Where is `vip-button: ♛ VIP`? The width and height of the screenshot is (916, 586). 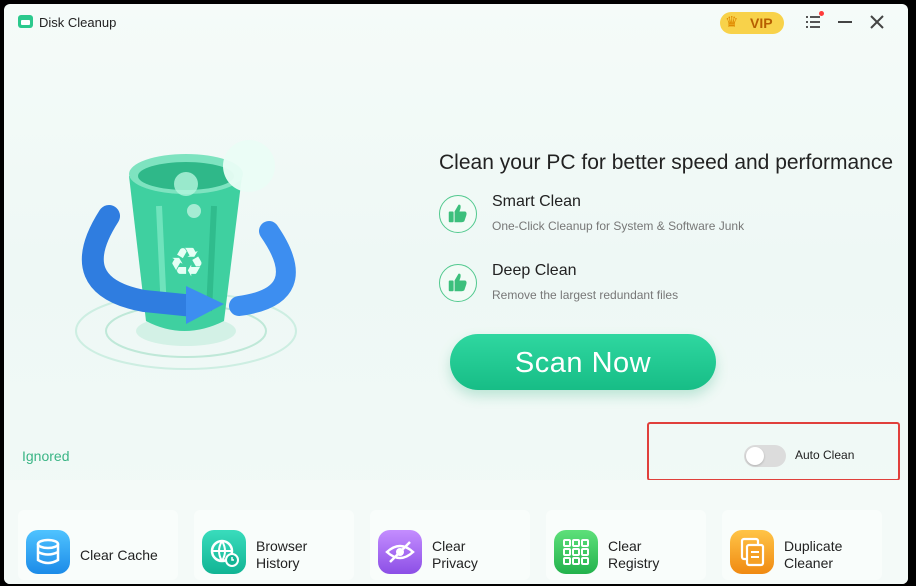
vip-button: ♛ VIP is located at coordinates (752, 23).